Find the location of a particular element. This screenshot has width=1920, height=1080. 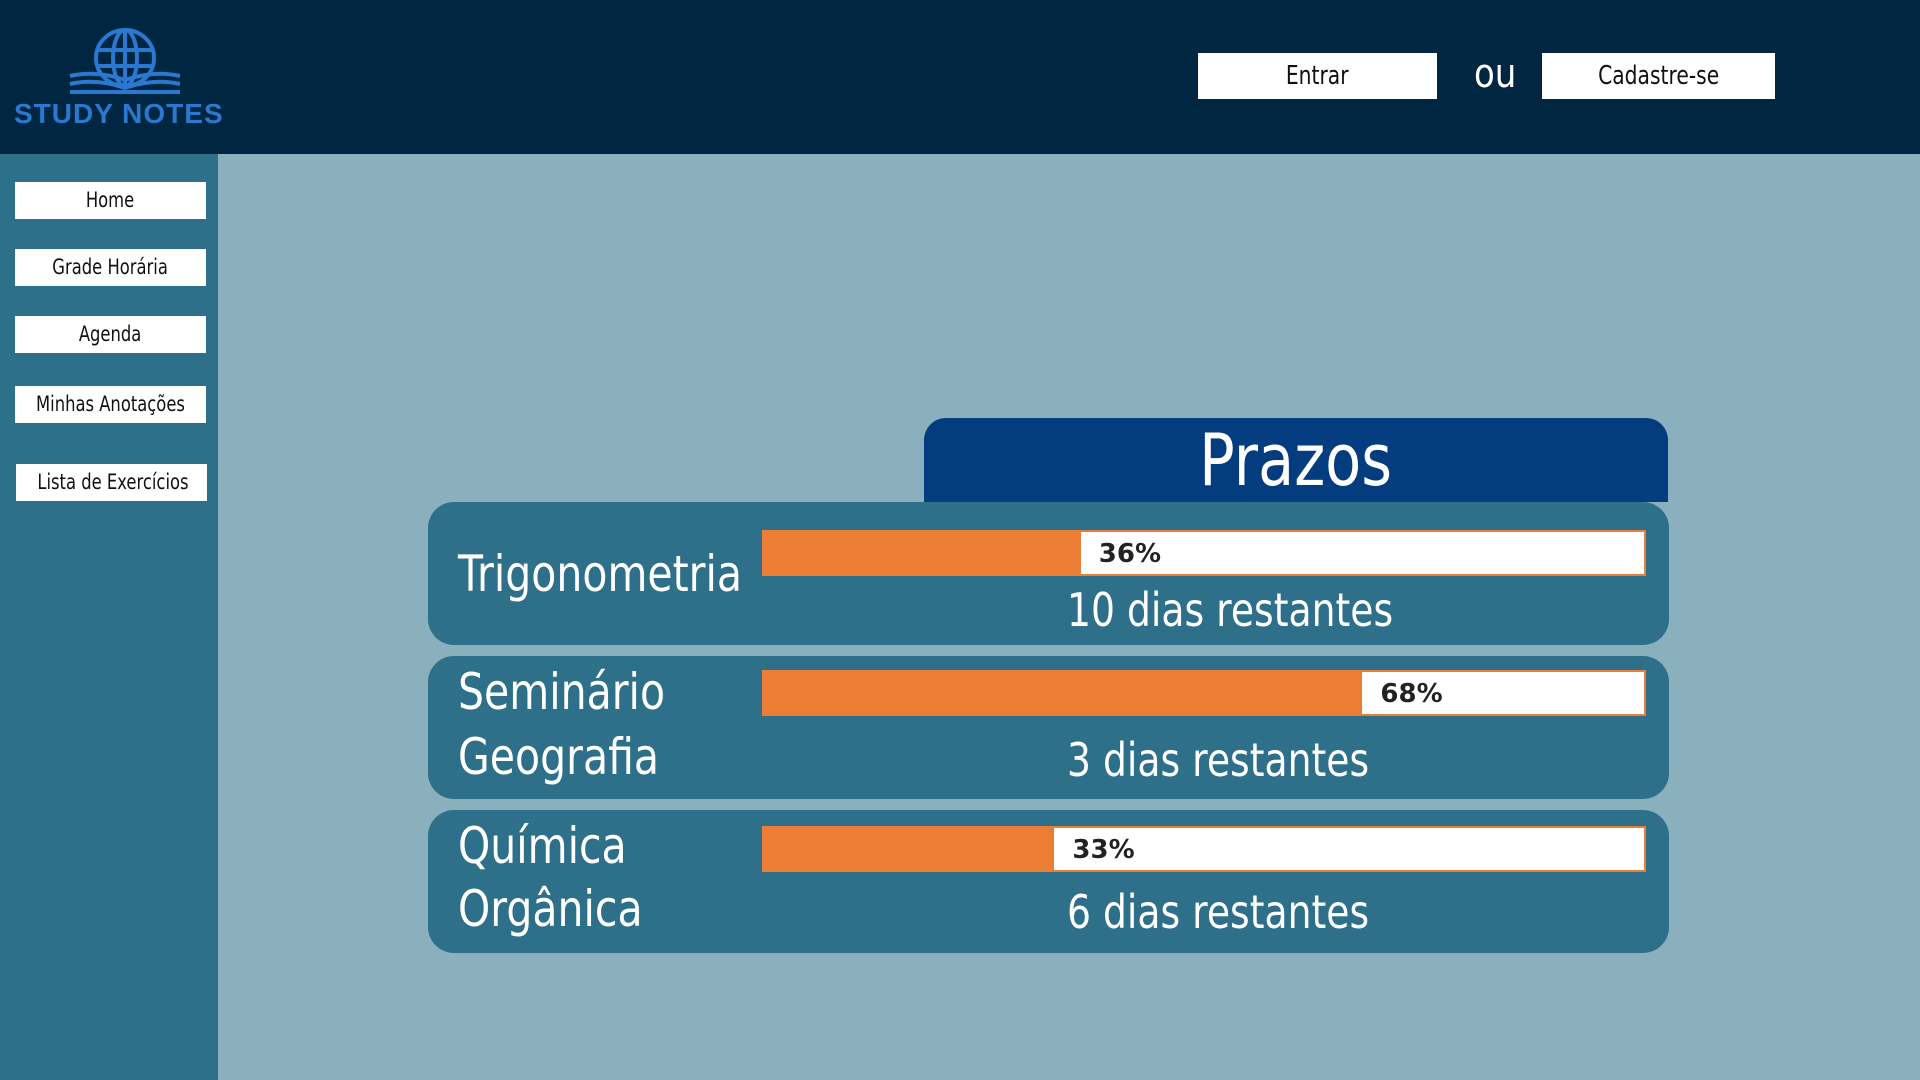

signup-button-label: Cadastre-se is located at coordinates (1658, 76).